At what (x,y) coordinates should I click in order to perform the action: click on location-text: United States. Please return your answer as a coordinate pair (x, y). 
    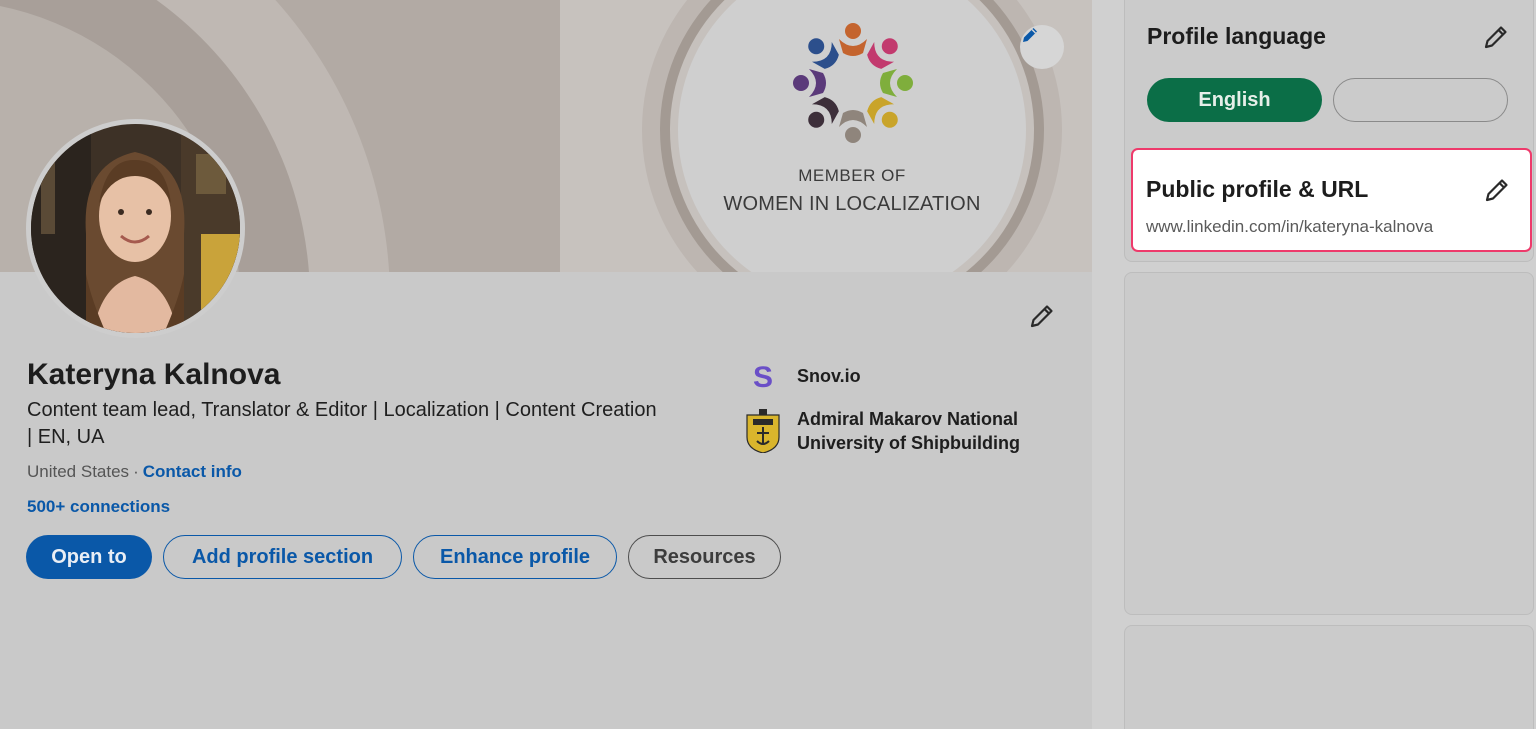
    Looking at the image, I should click on (78, 471).